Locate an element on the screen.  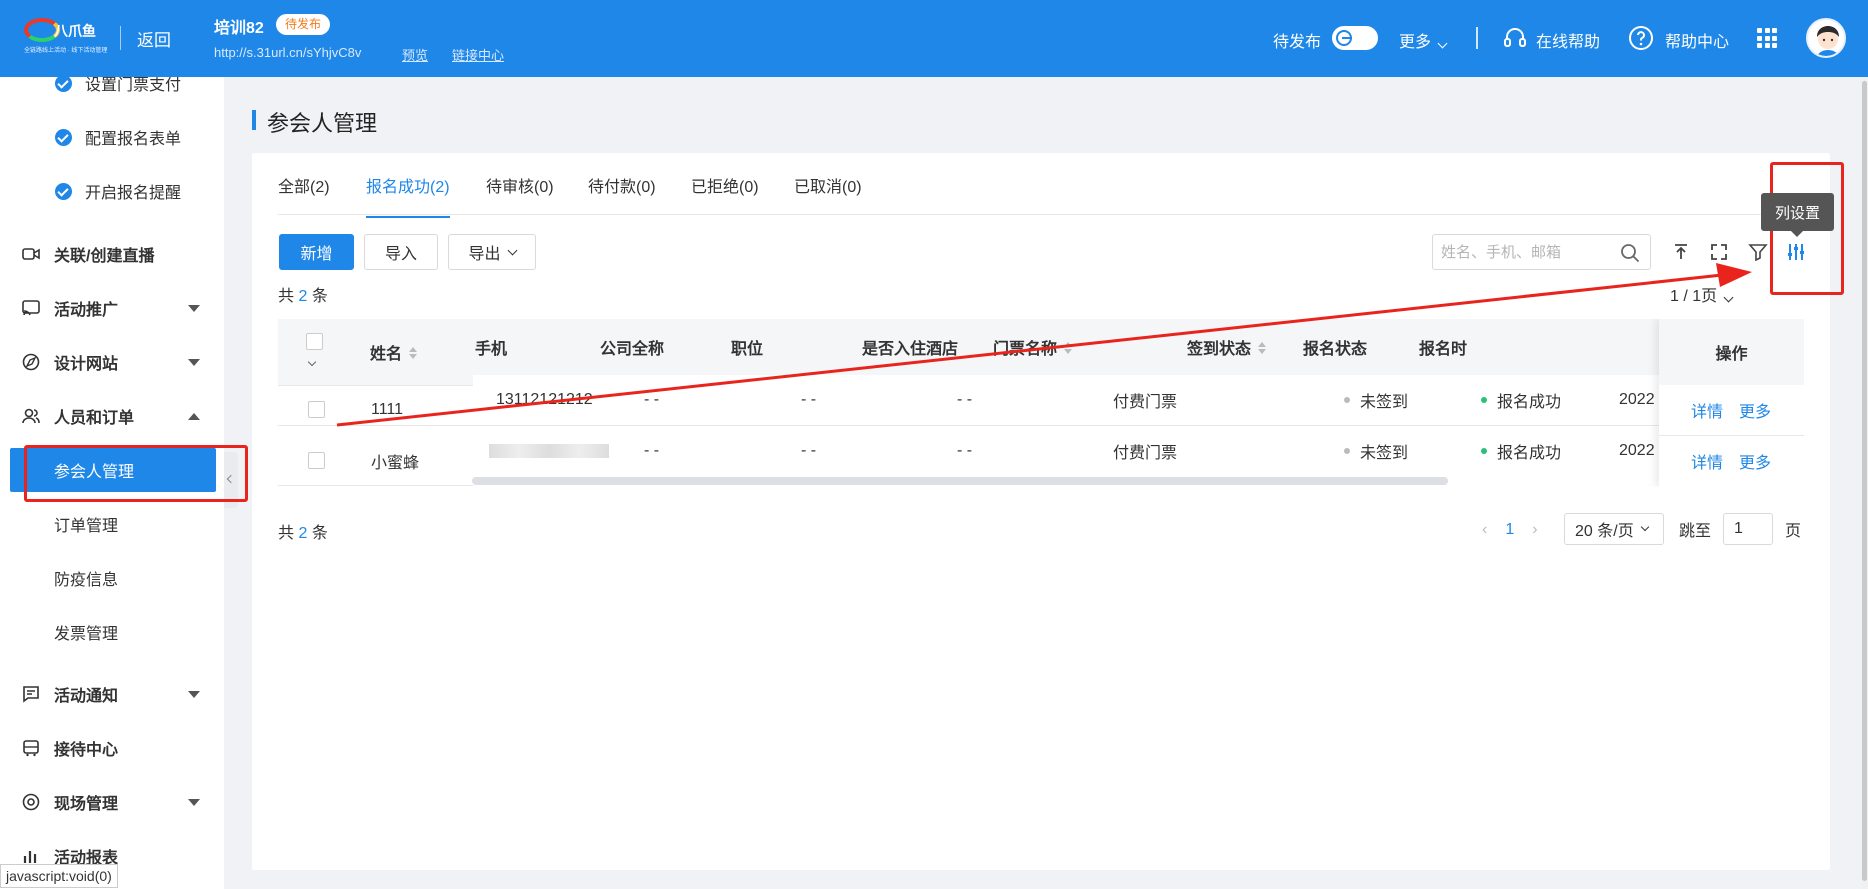
page-vertical-scrollbar is located at coordinates (1864, 483).